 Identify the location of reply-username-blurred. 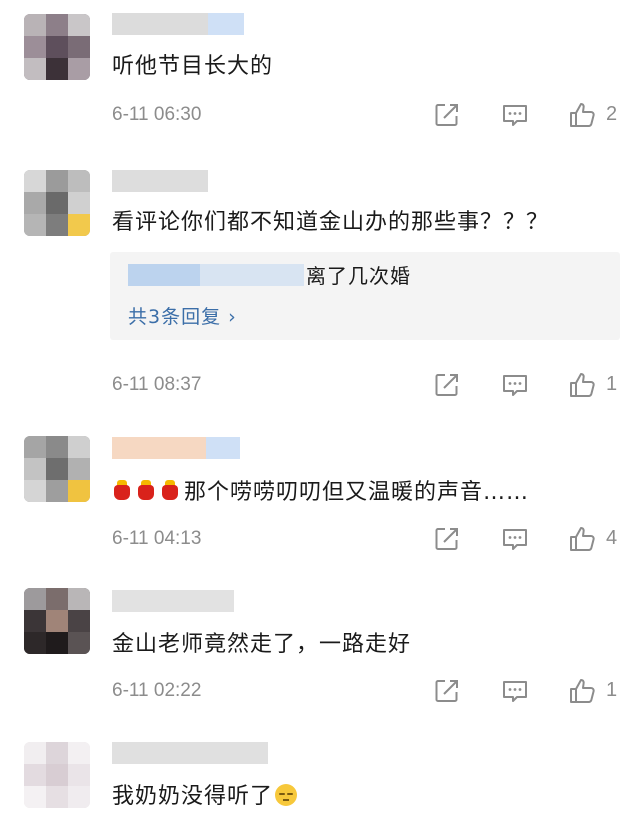
(216, 275).